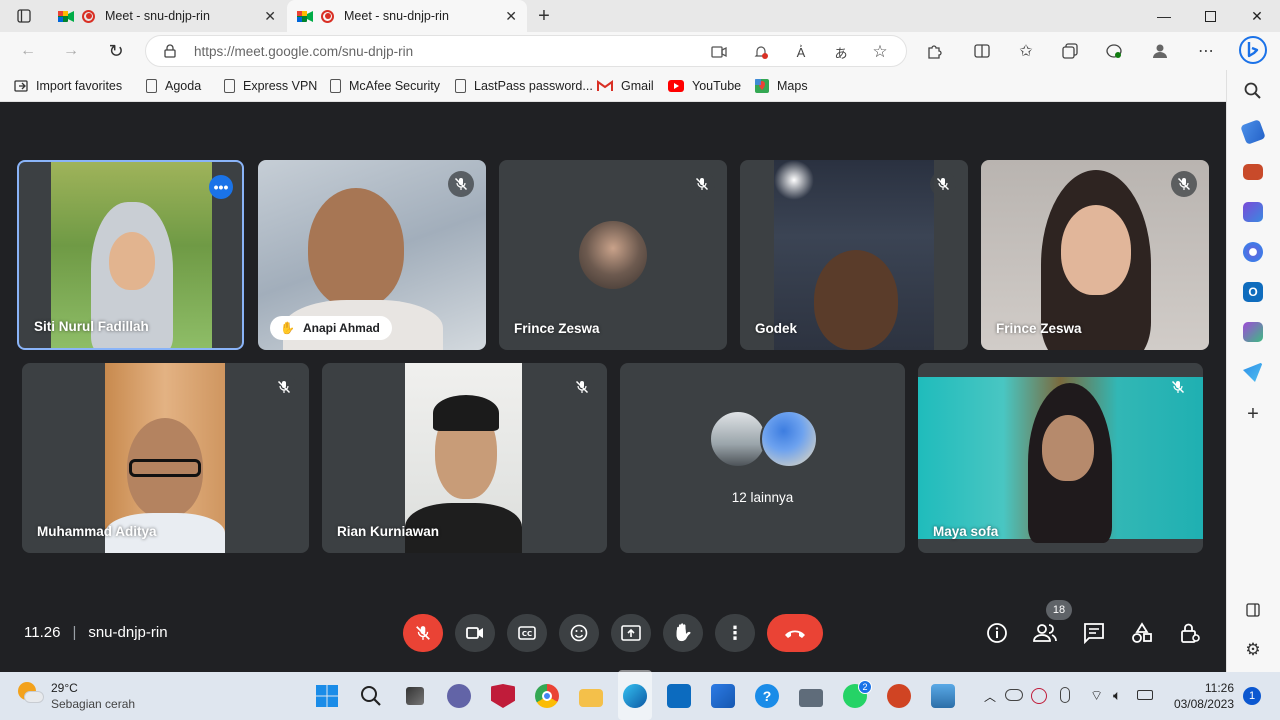  I want to click on sidebar-microsoft365-icon, so click(1253, 252).